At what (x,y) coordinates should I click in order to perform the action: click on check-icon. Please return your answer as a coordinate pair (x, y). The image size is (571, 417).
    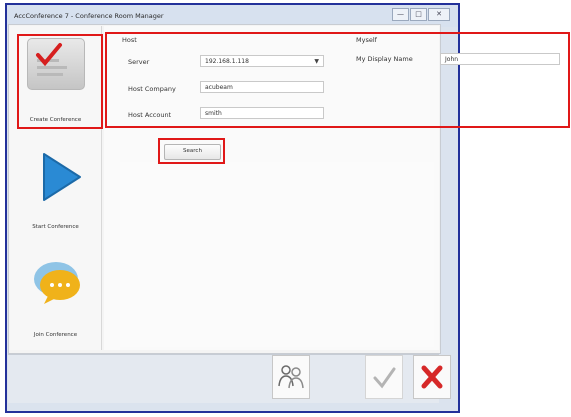
    Looking at the image, I should click on (384, 378).